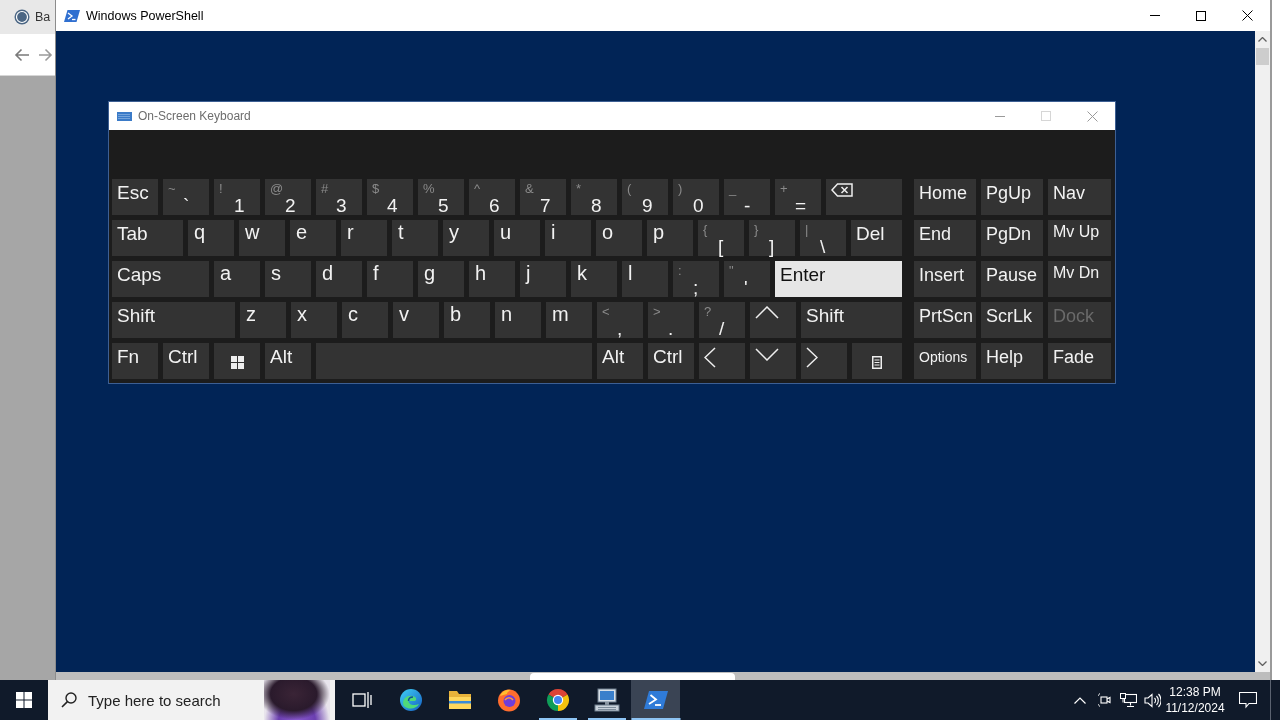 This screenshot has width=1280, height=720. What do you see at coordinates (237, 197) in the screenshot?
I see `keyboard-key: ! 1` at bounding box center [237, 197].